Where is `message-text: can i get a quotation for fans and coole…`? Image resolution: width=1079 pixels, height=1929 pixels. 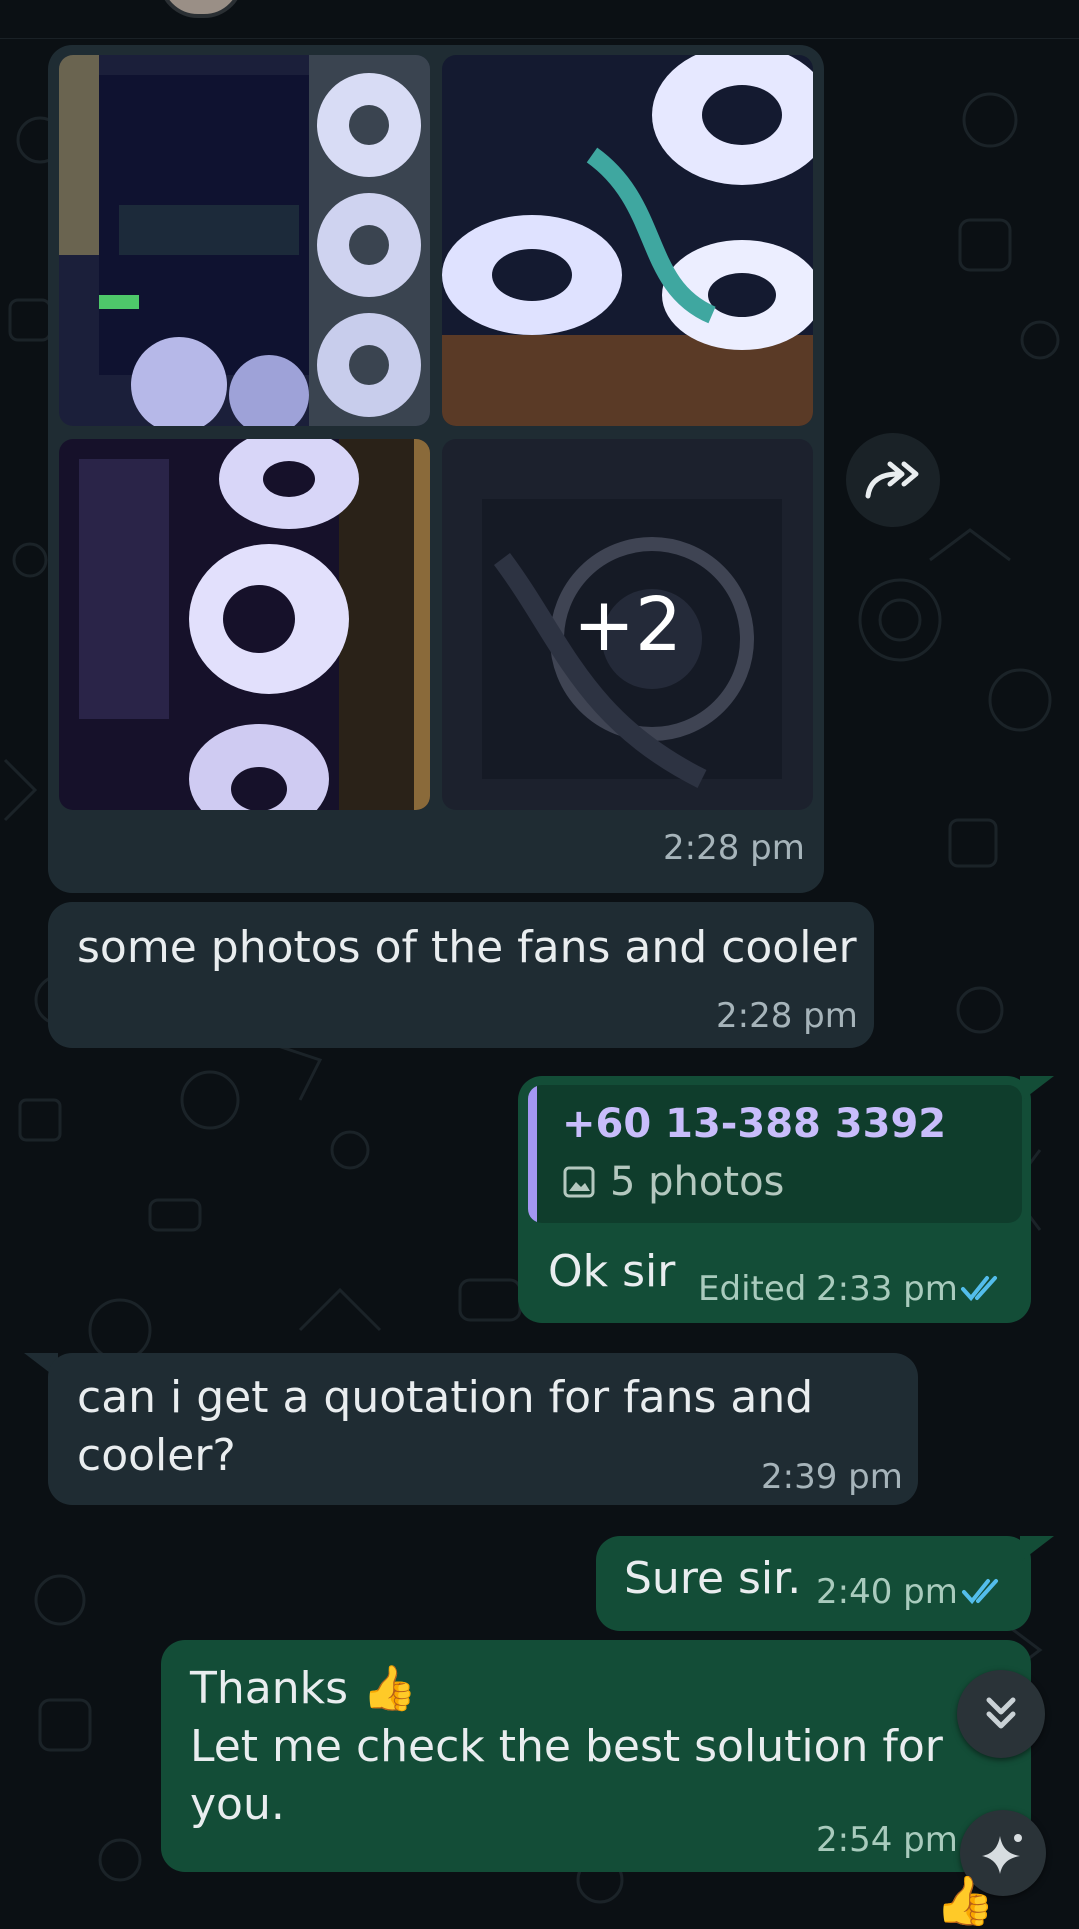
message-text: can i get a quotation for fans and coole… is located at coordinates (445, 1426).